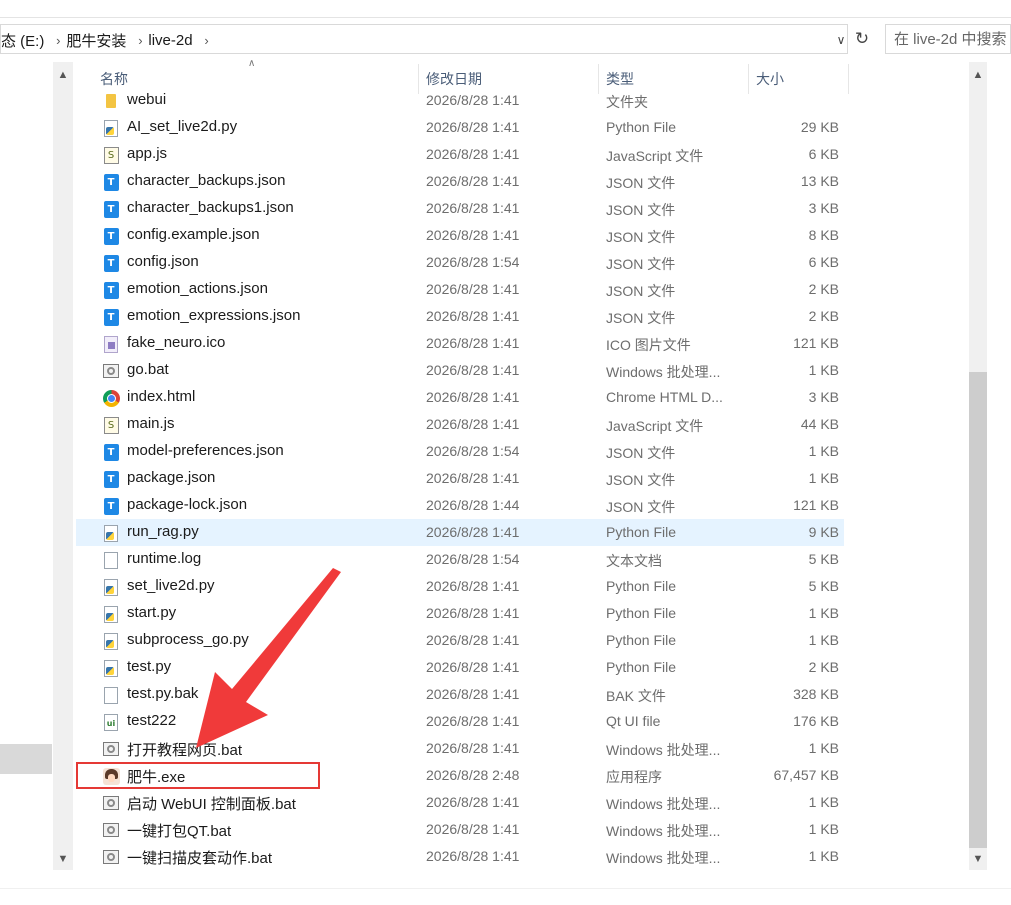  Describe the element at coordinates (627, 102) in the screenshot. I see `file-type: 文件夹` at that location.